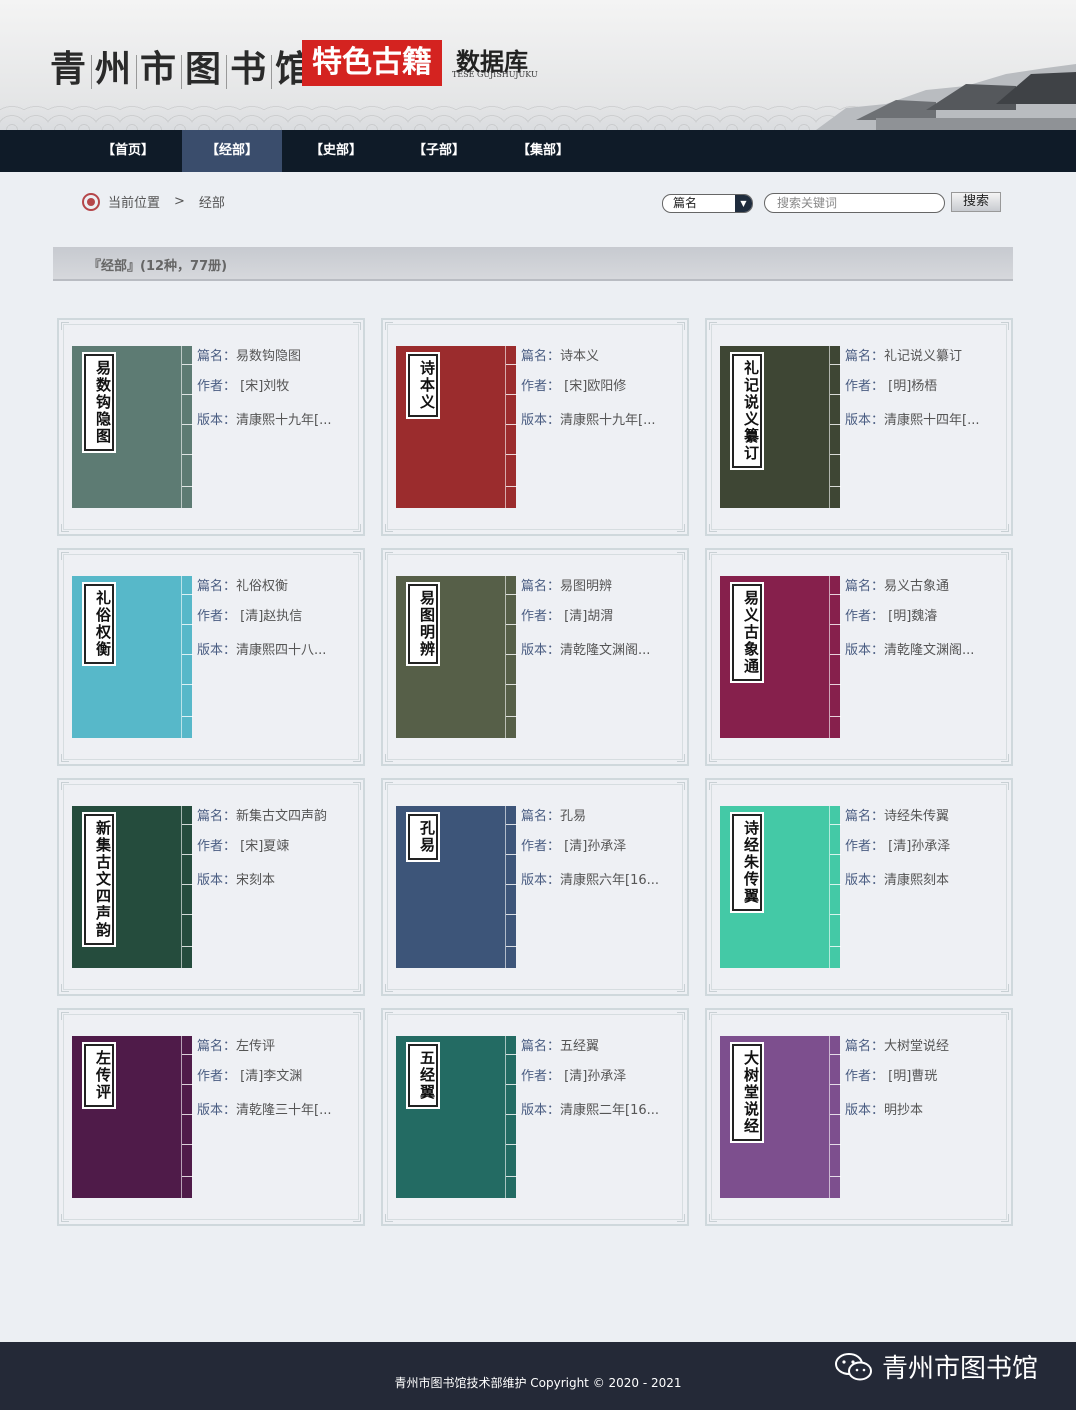  Describe the element at coordinates (585, 593) in the screenshot. I see `book-title-row: 篇名：易图明辨` at that location.